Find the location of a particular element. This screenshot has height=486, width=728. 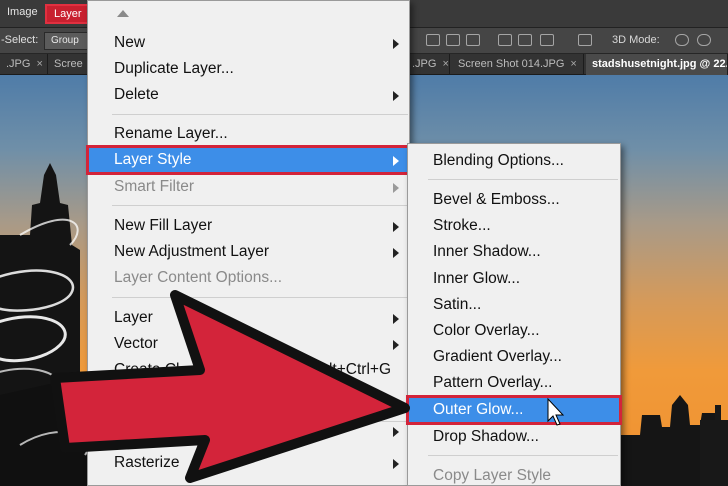

distribute-left-icon is located at coordinates (505, 40).